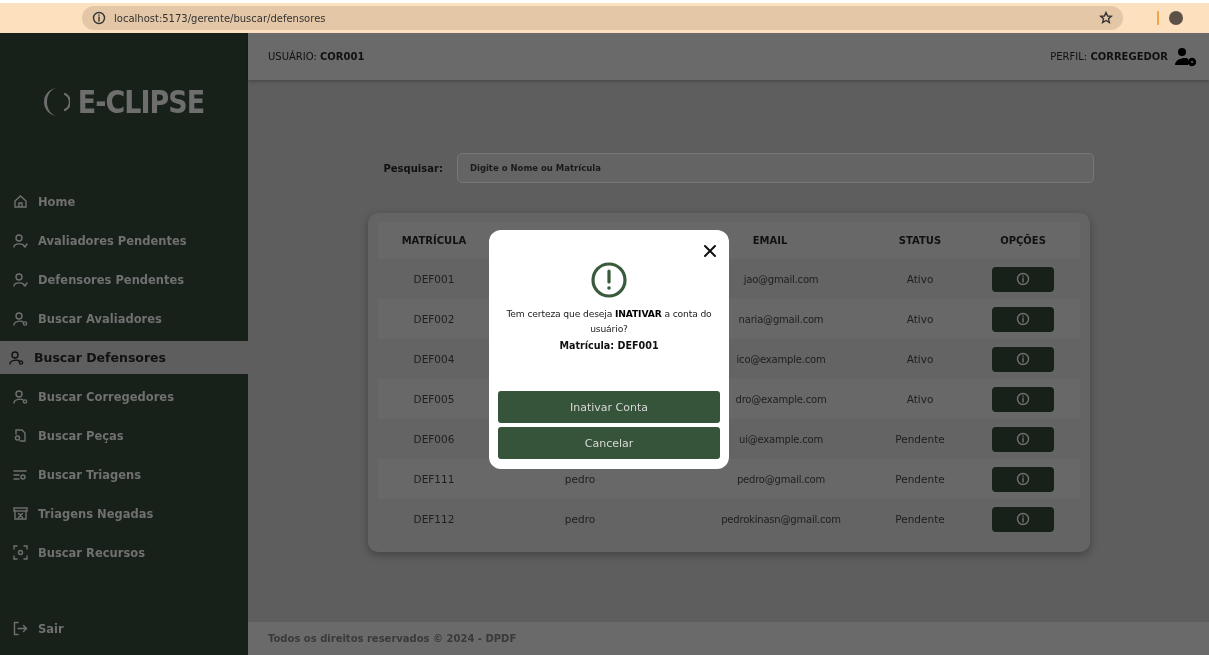  What do you see at coordinates (434, 399) in the screenshot?
I see `table-cell: DEF005` at bounding box center [434, 399].